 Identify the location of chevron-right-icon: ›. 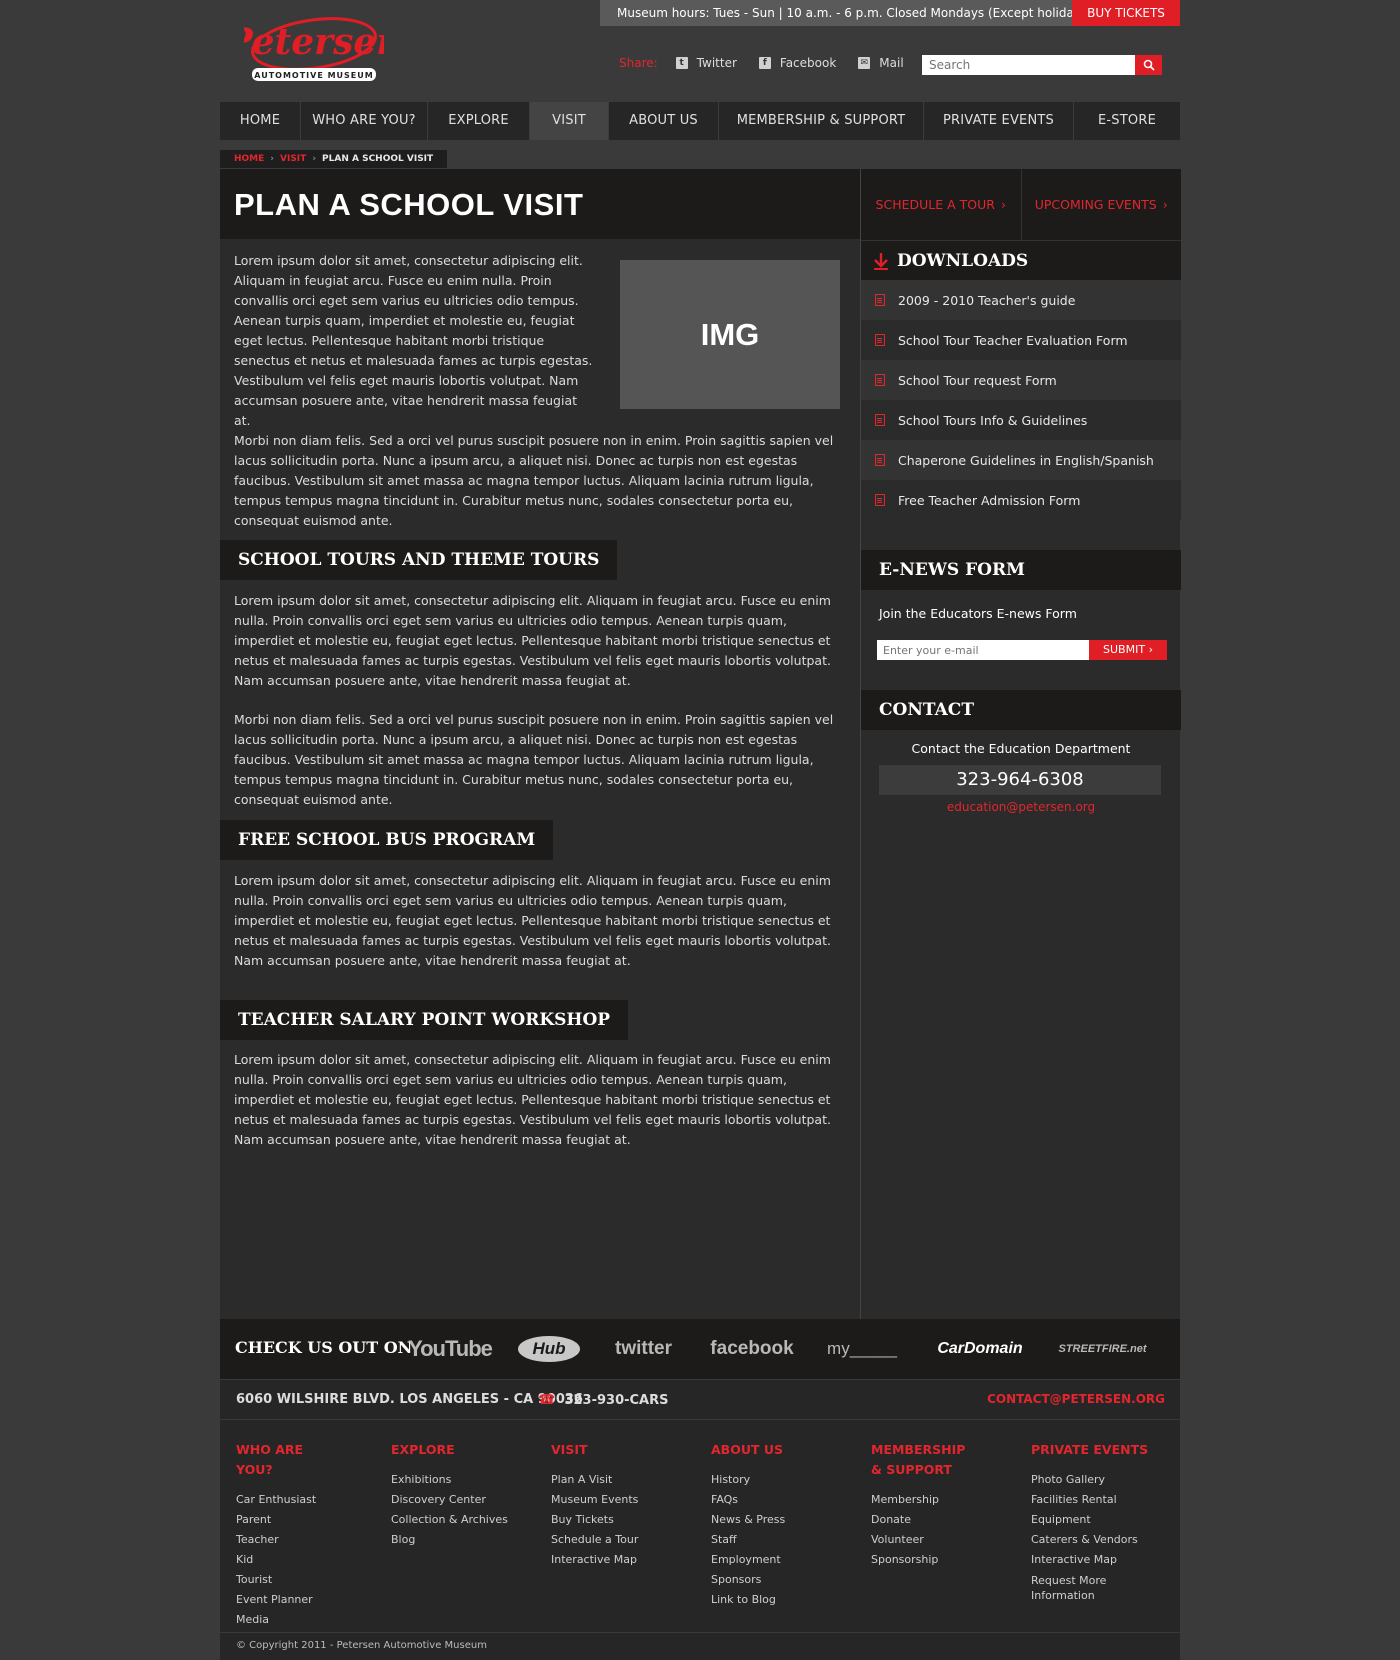
(1150, 649).